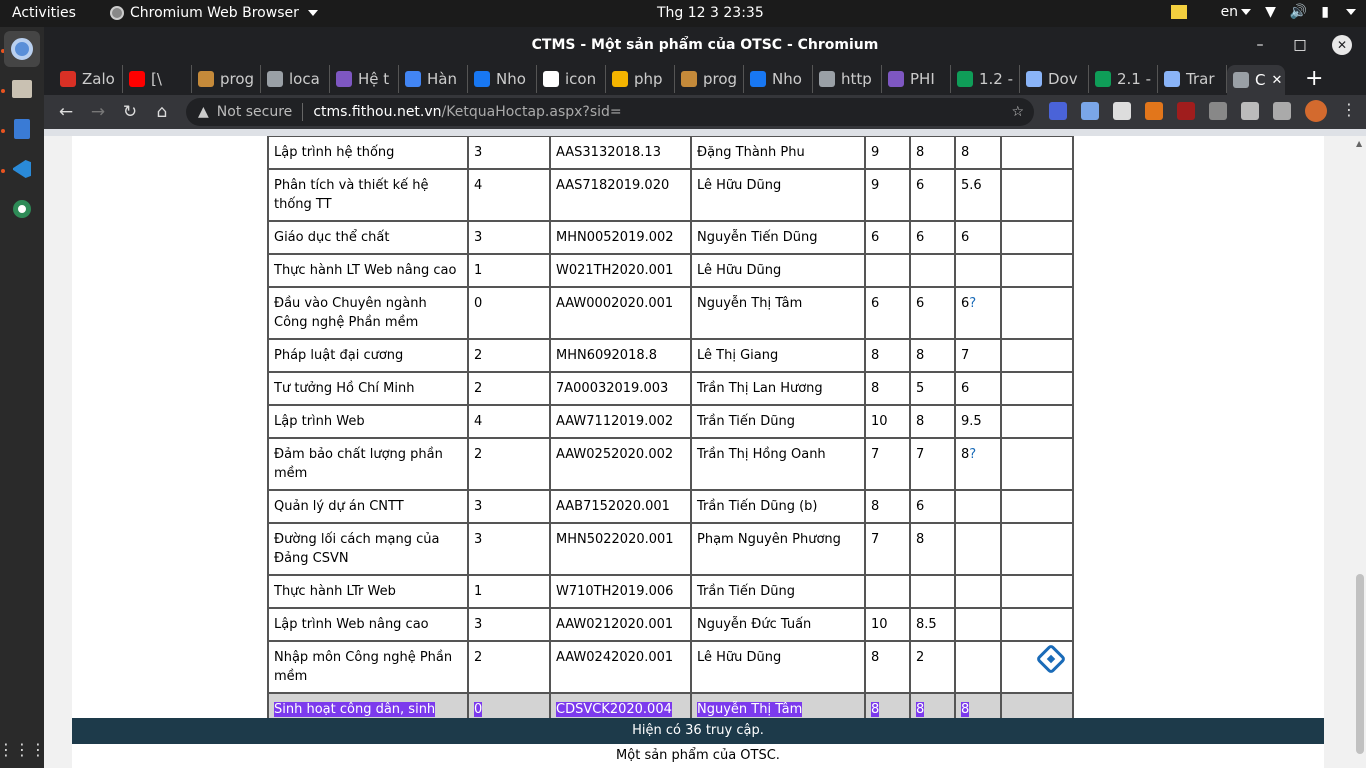 The image size is (1366, 768). I want to click on scrollbar-thumb, so click(1360, 664).